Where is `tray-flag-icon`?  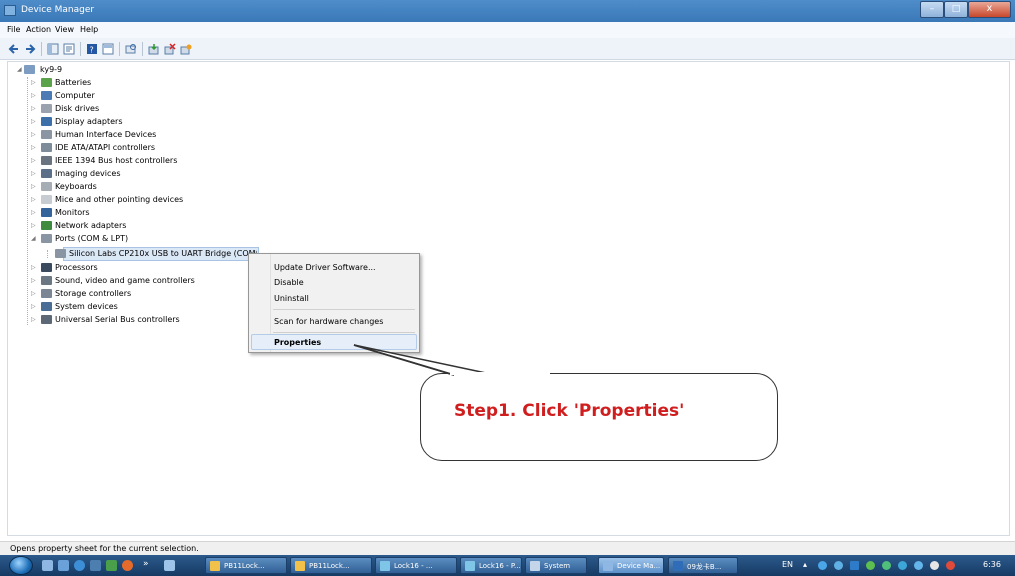
tray-flag-icon is located at coordinates (934, 565).